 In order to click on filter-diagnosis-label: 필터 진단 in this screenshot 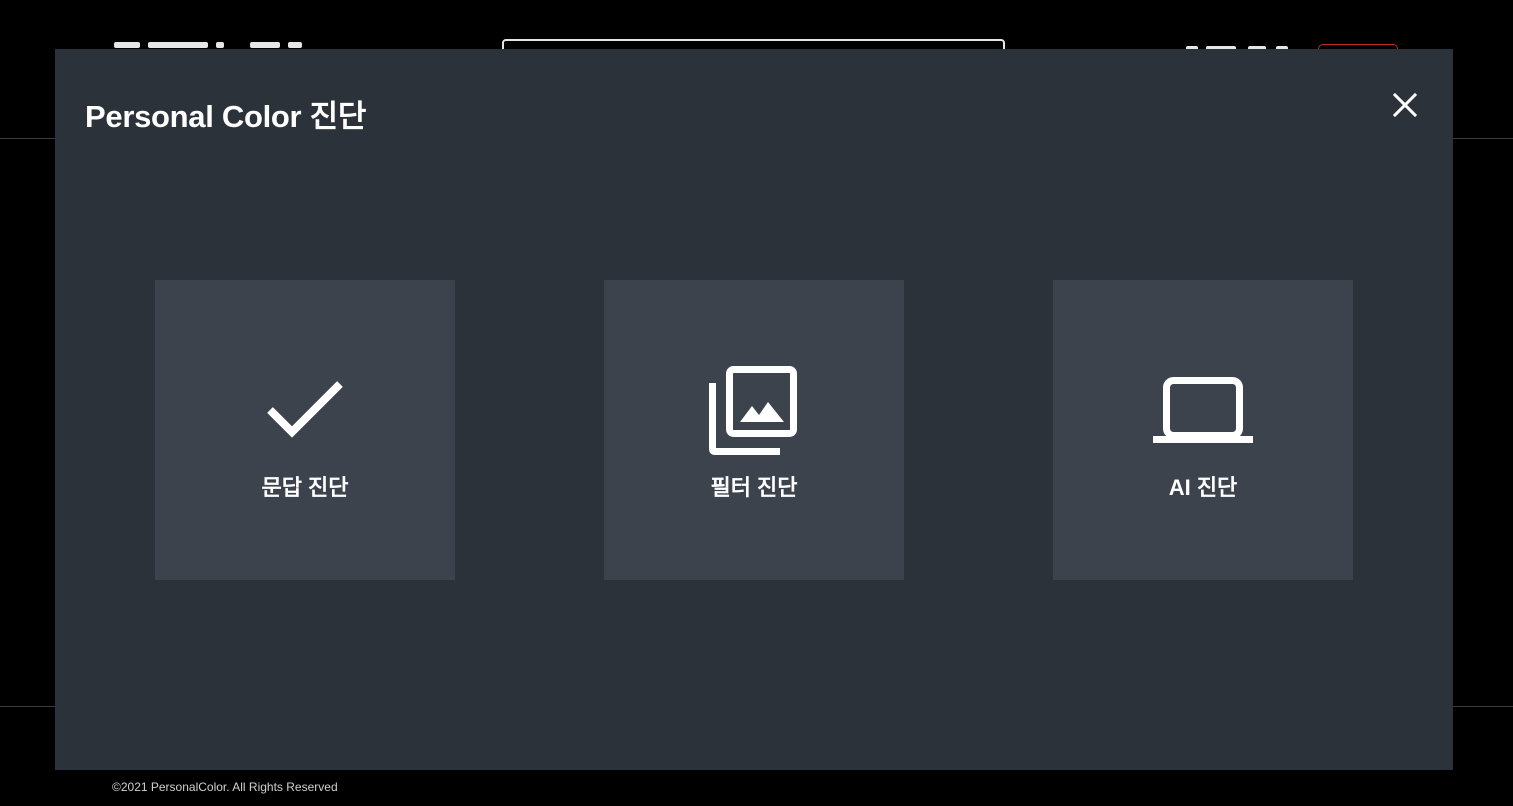, I will do `click(754, 487)`.